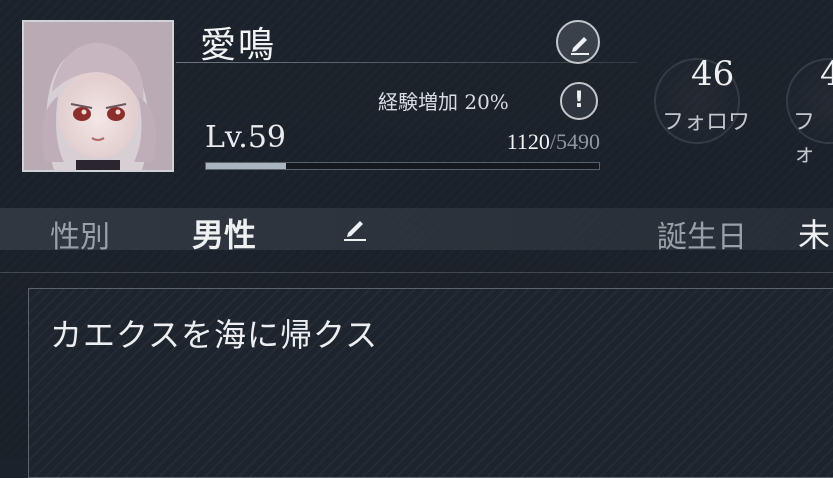 The height and width of the screenshot is (478, 833). Describe the element at coordinates (814, 235) in the screenshot. I see `birthday-value: 未` at that location.